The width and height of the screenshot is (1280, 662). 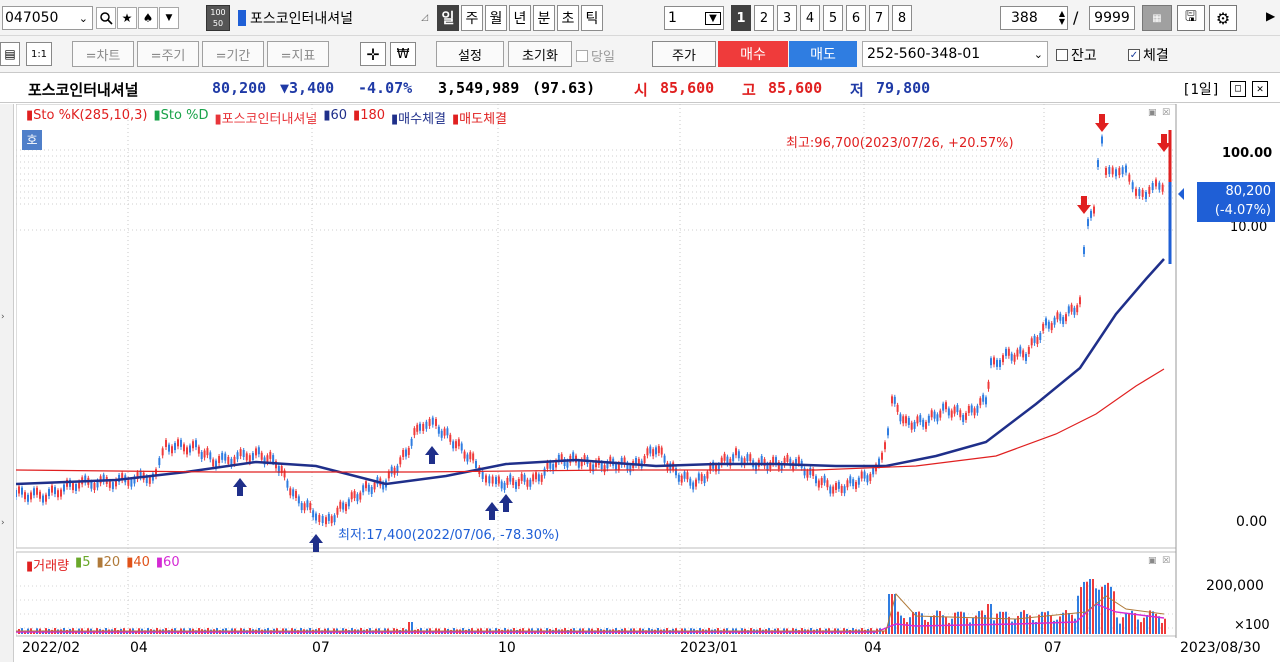 What do you see at coordinates (47, 18) in the screenshot?
I see `stock-code-input: 047050 ⌄` at bounding box center [47, 18].